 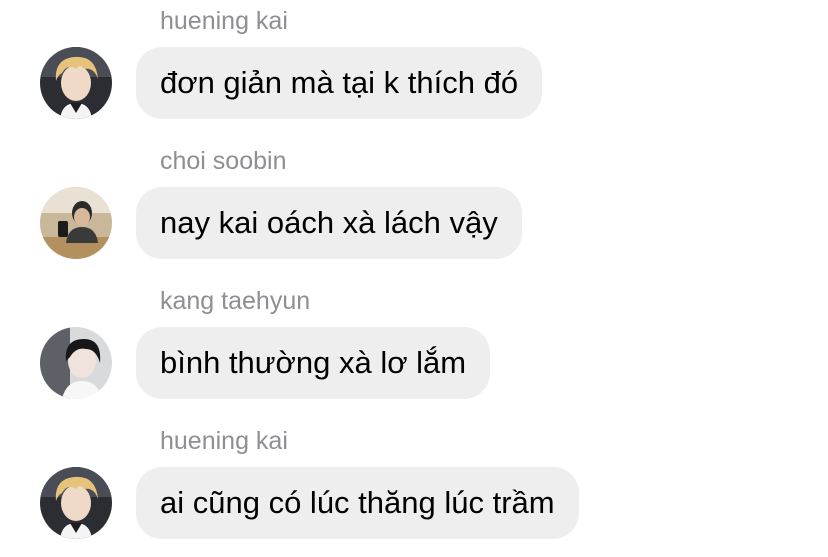 I want to click on message-text: nay kai oách xà lách vậy, so click(x=329, y=222).